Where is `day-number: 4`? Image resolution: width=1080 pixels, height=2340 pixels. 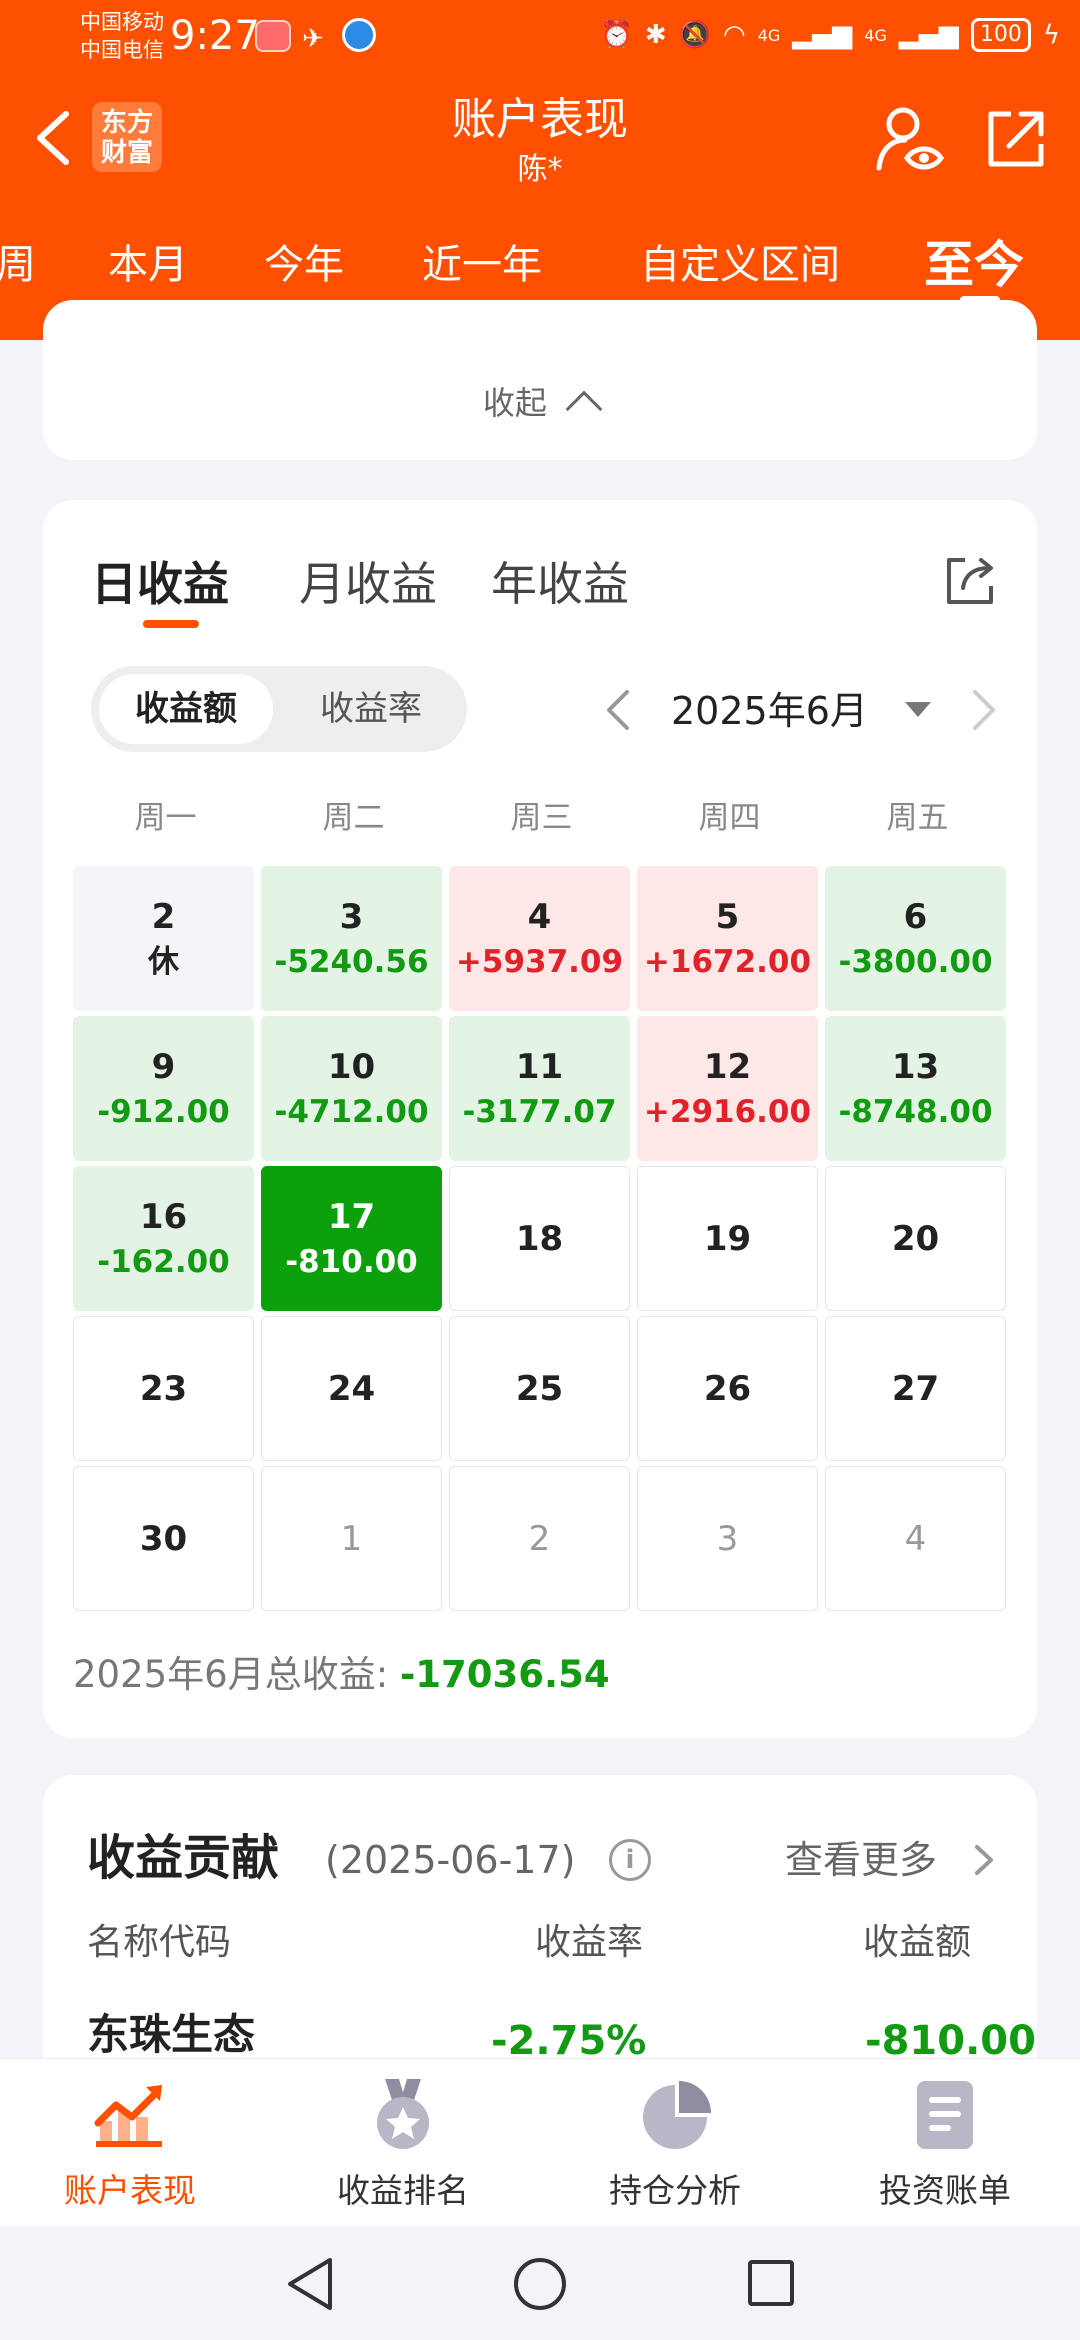 day-number: 4 is located at coordinates (539, 916).